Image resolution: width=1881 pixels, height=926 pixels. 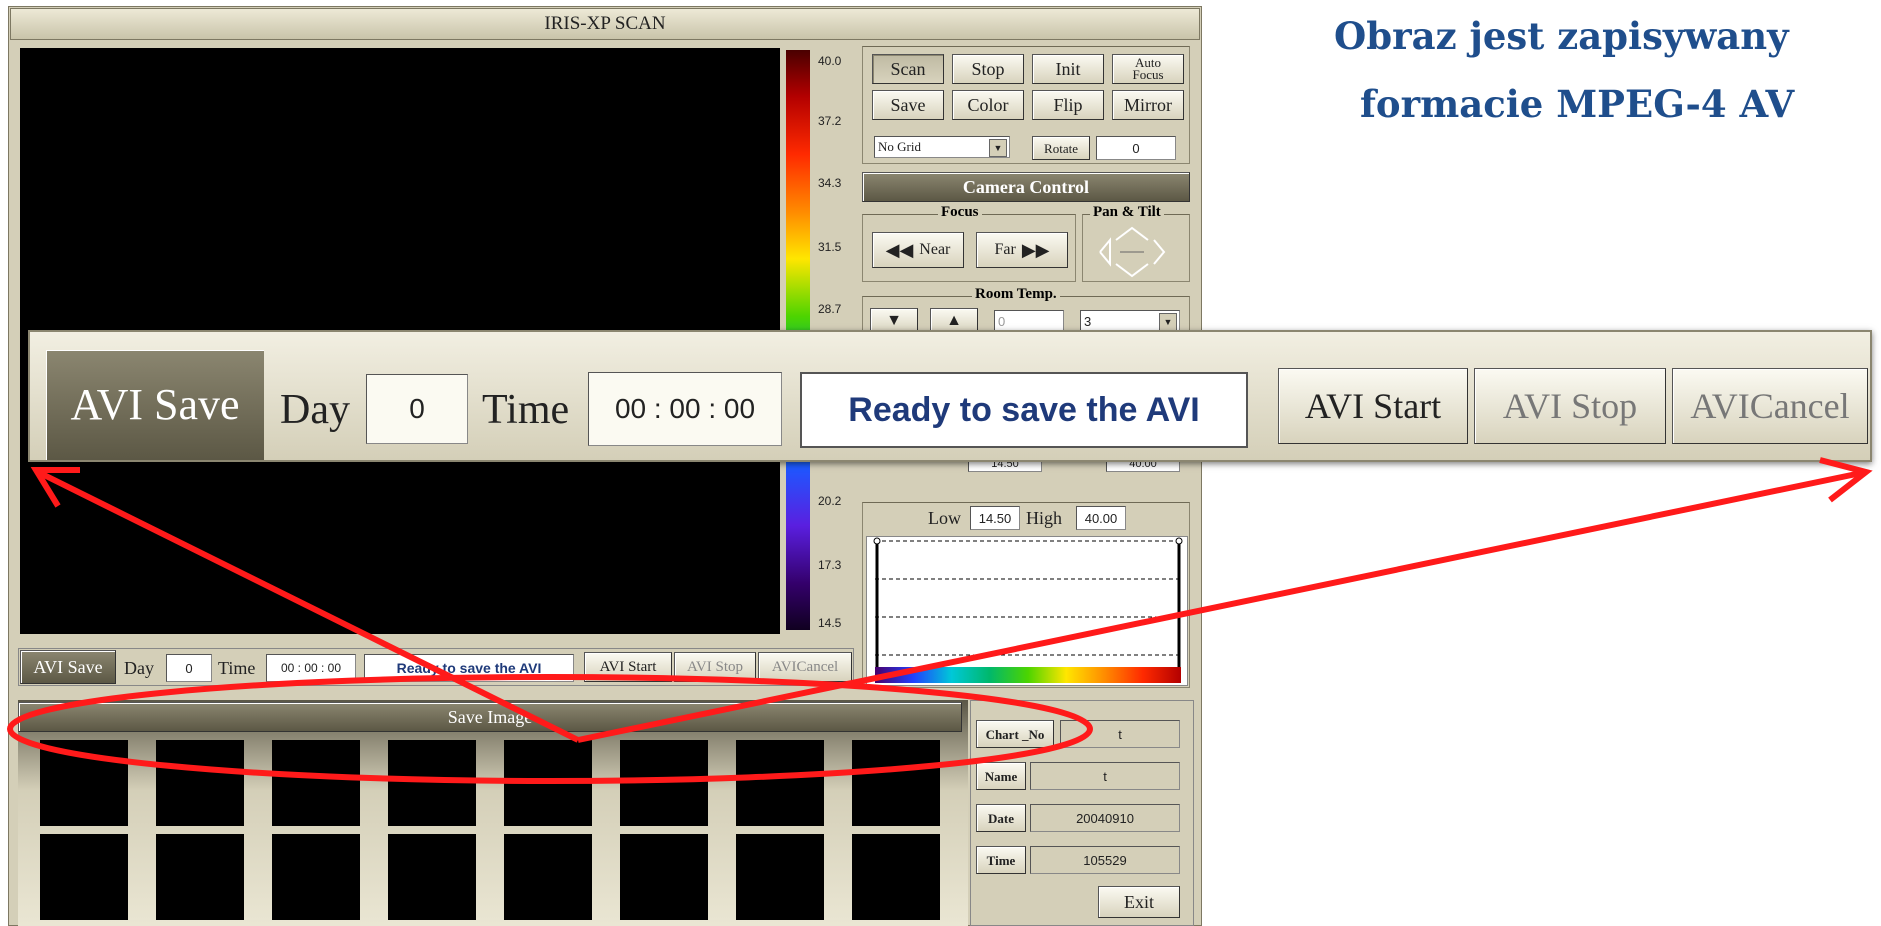 What do you see at coordinates (715, 667) in the screenshot?
I see `avi-stop-button-small: AVI Stop` at bounding box center [715, 667].